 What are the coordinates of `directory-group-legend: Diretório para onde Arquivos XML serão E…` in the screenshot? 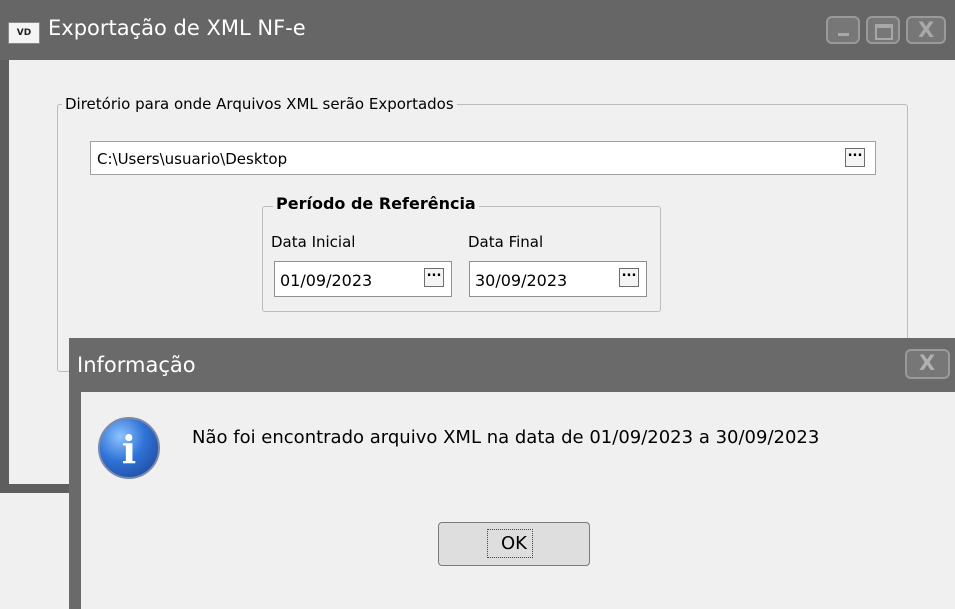 It's located at (259, 104).